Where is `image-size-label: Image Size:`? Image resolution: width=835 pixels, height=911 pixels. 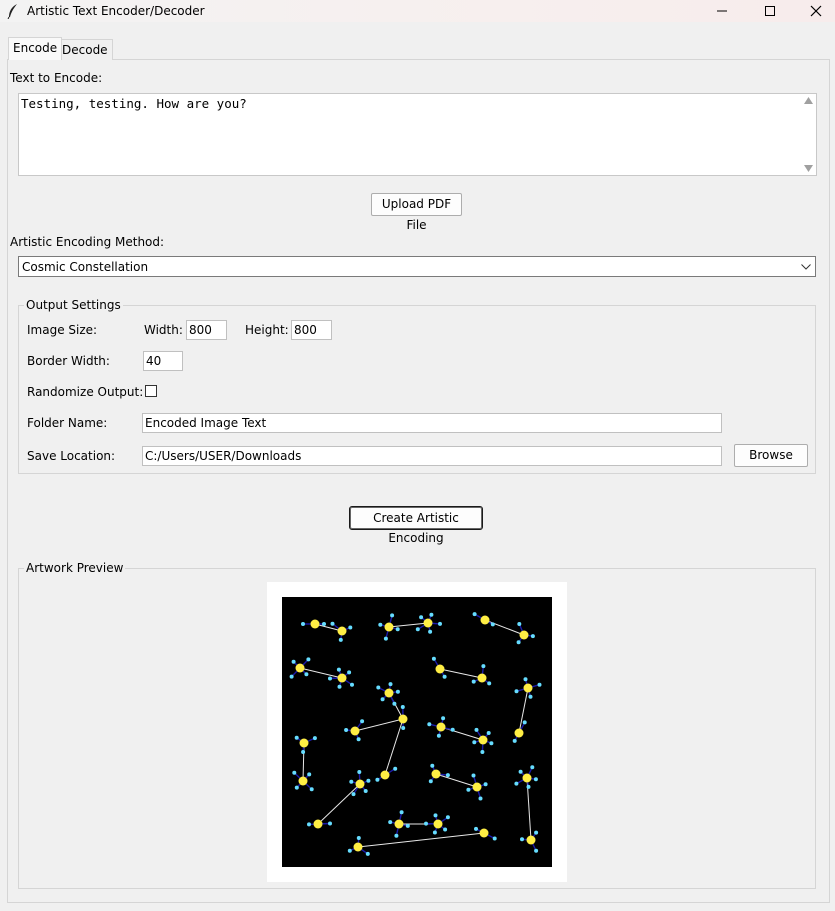
image-size-label: Image Size: is located at coordinates (62, 330).